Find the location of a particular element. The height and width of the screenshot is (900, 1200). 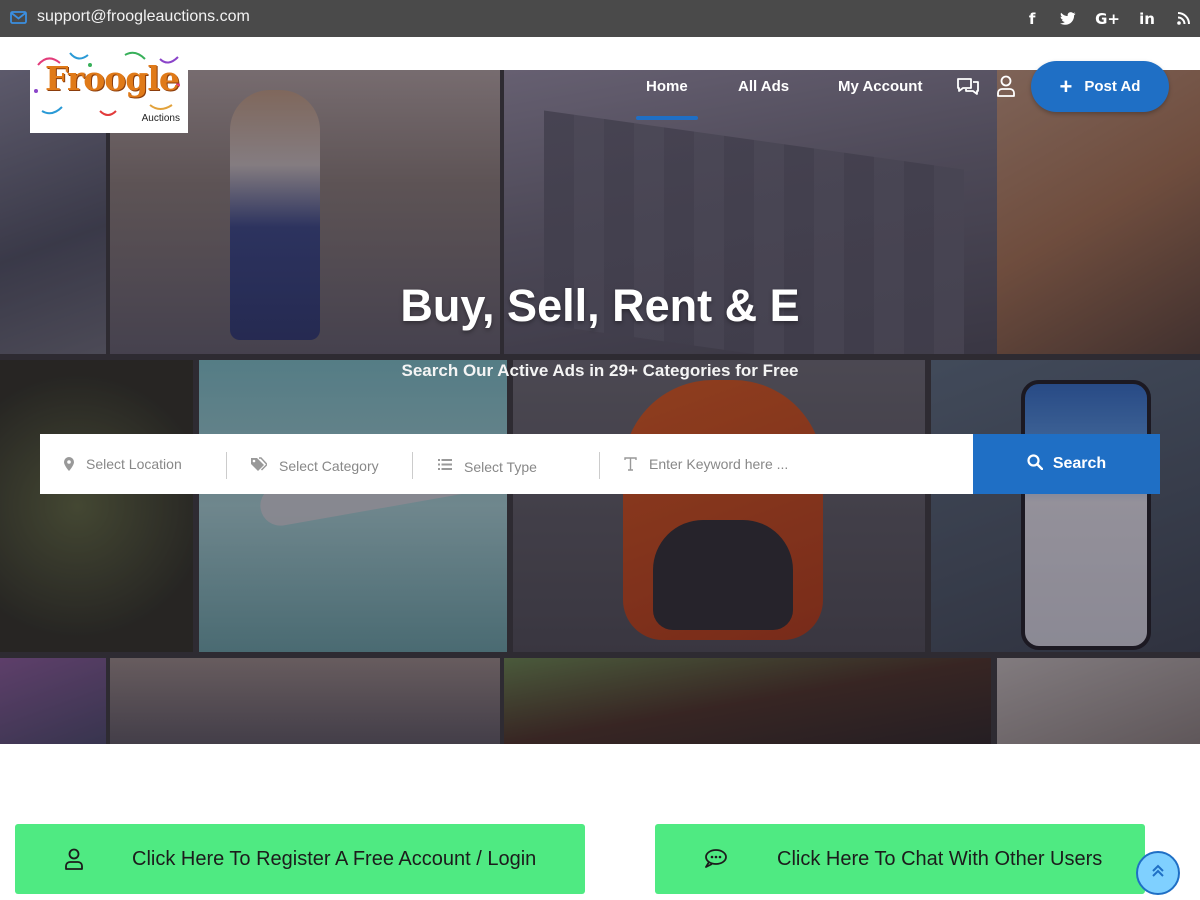

search-button-label: Search is located at coordinates (1079, 463).